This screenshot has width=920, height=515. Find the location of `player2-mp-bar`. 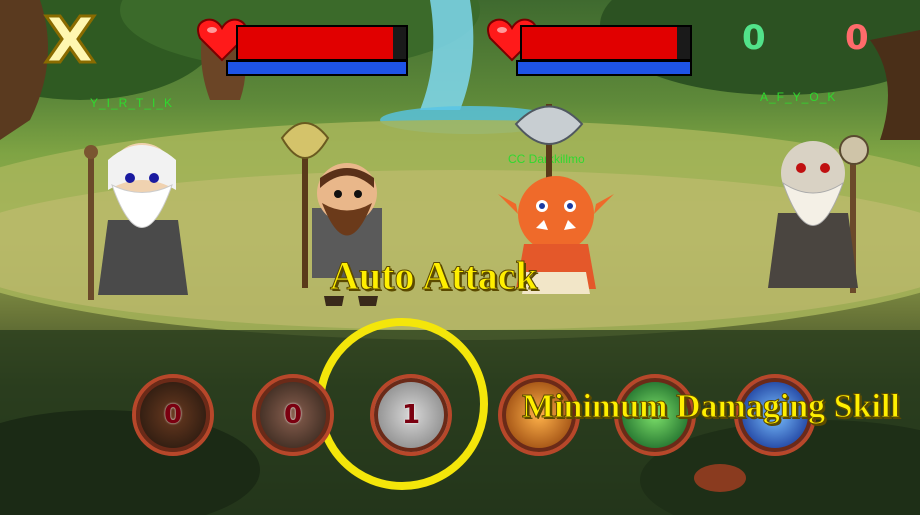

player2-mp-bar is located at coordinates (604, 68).